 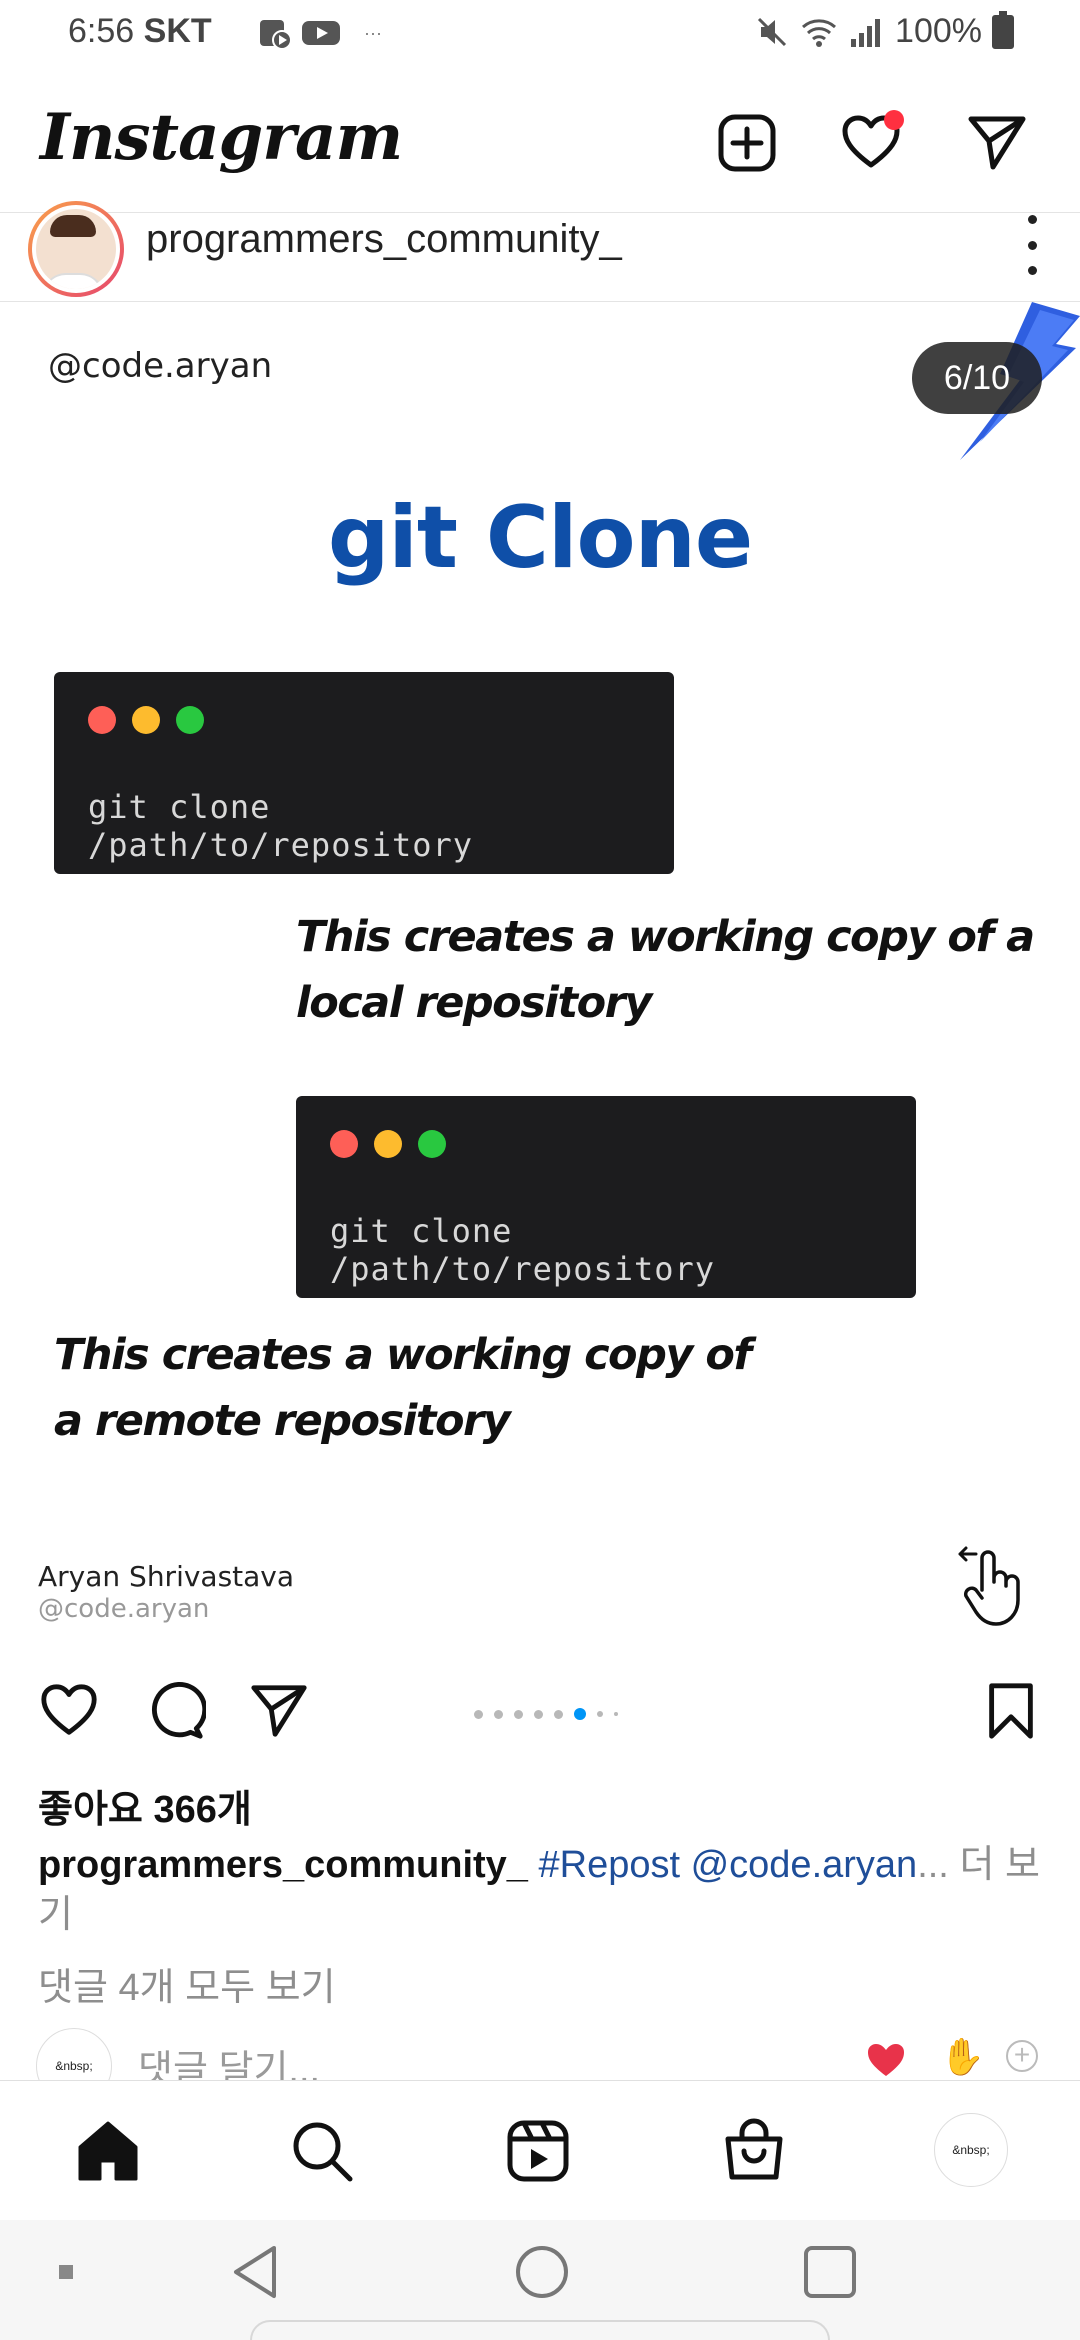 I want to click on post-header: programmers_community_, so click(x=540, y=251).